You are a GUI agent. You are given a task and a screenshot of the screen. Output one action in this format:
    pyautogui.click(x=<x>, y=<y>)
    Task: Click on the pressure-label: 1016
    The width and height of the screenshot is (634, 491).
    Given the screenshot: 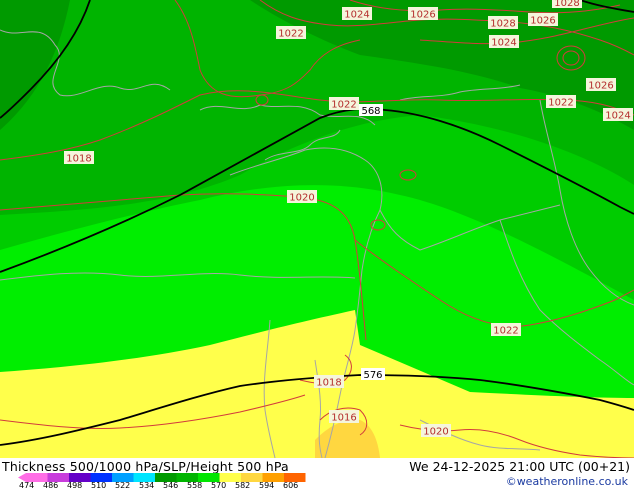 What is the action you would take?
    pyautogui.click(x=344, y=417)
    